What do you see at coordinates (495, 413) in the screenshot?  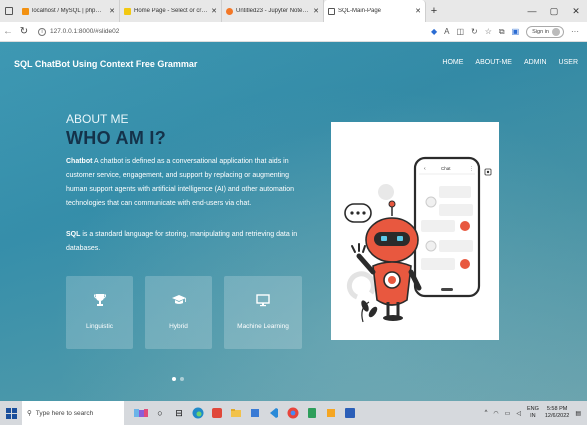 I see `network-icon: ◠` at bounding box center [495, 413].